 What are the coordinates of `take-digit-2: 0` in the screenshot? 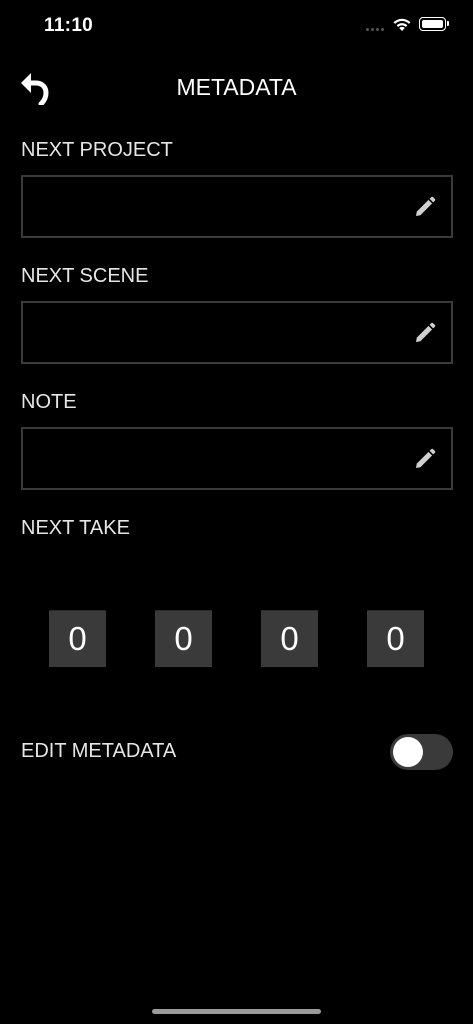 It's located at (183, 638).